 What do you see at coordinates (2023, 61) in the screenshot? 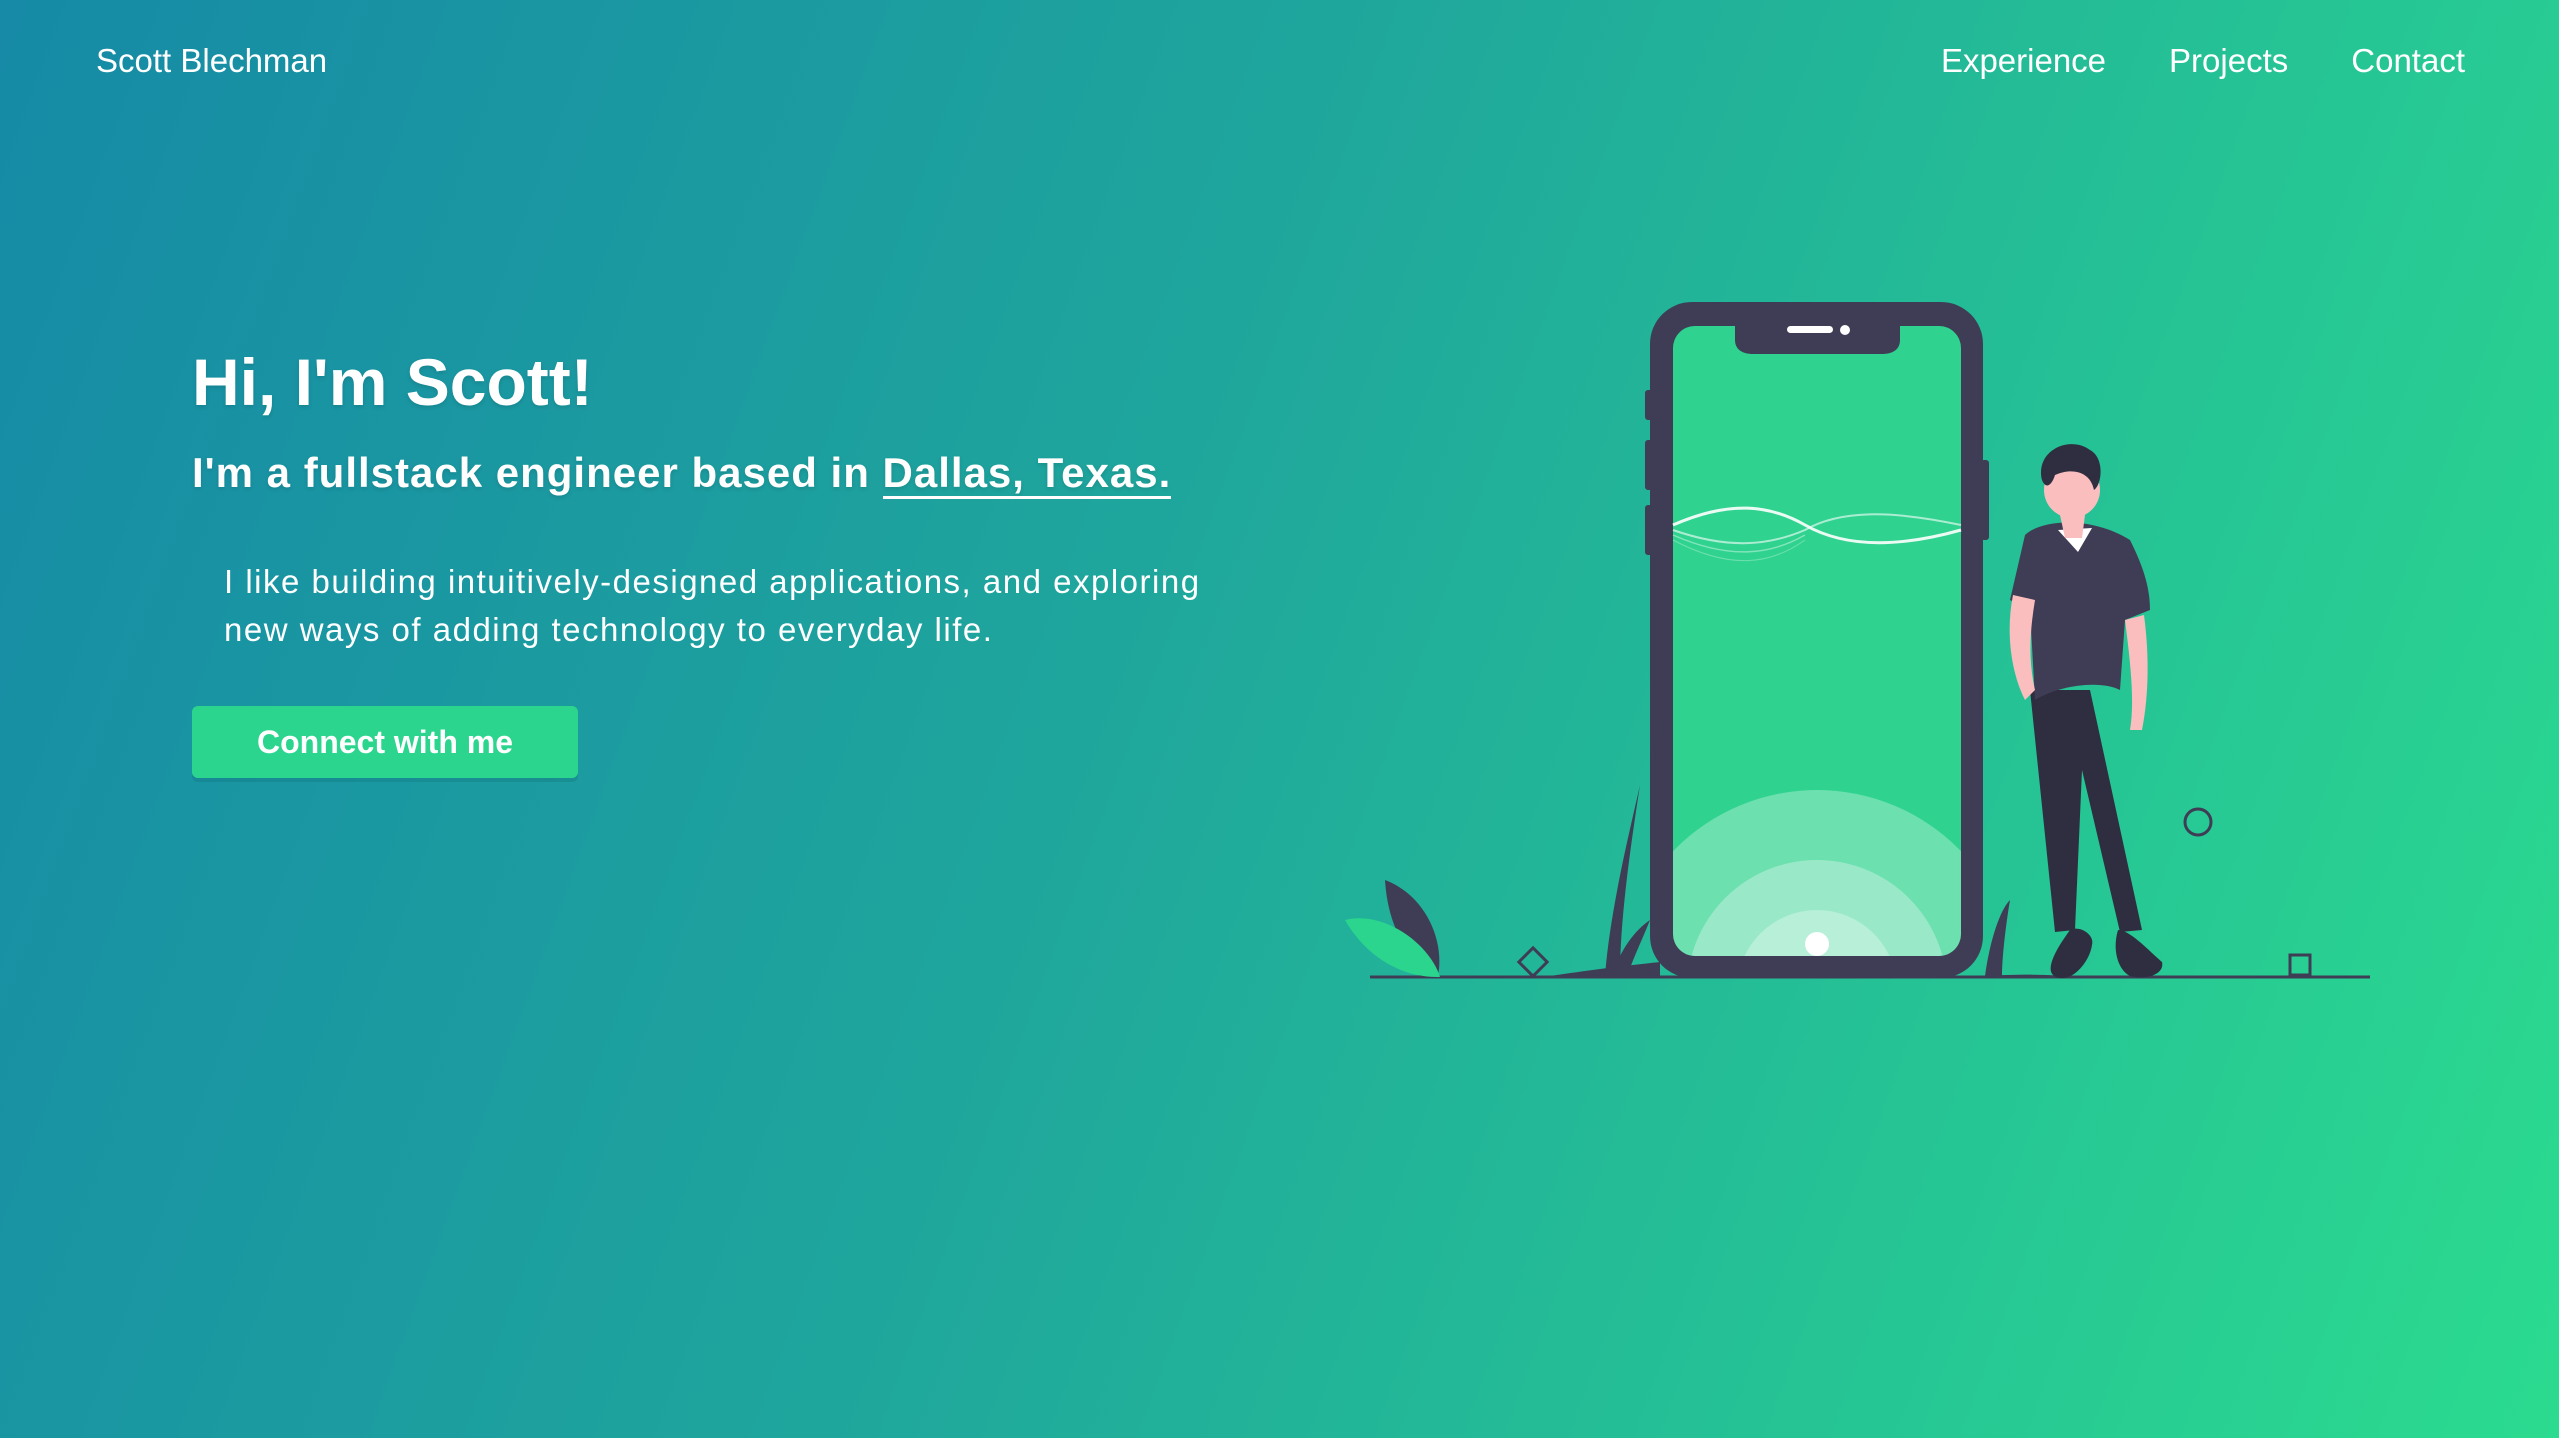
I see `nav-link-experience: Experience` at bounding box center [2023, 61].